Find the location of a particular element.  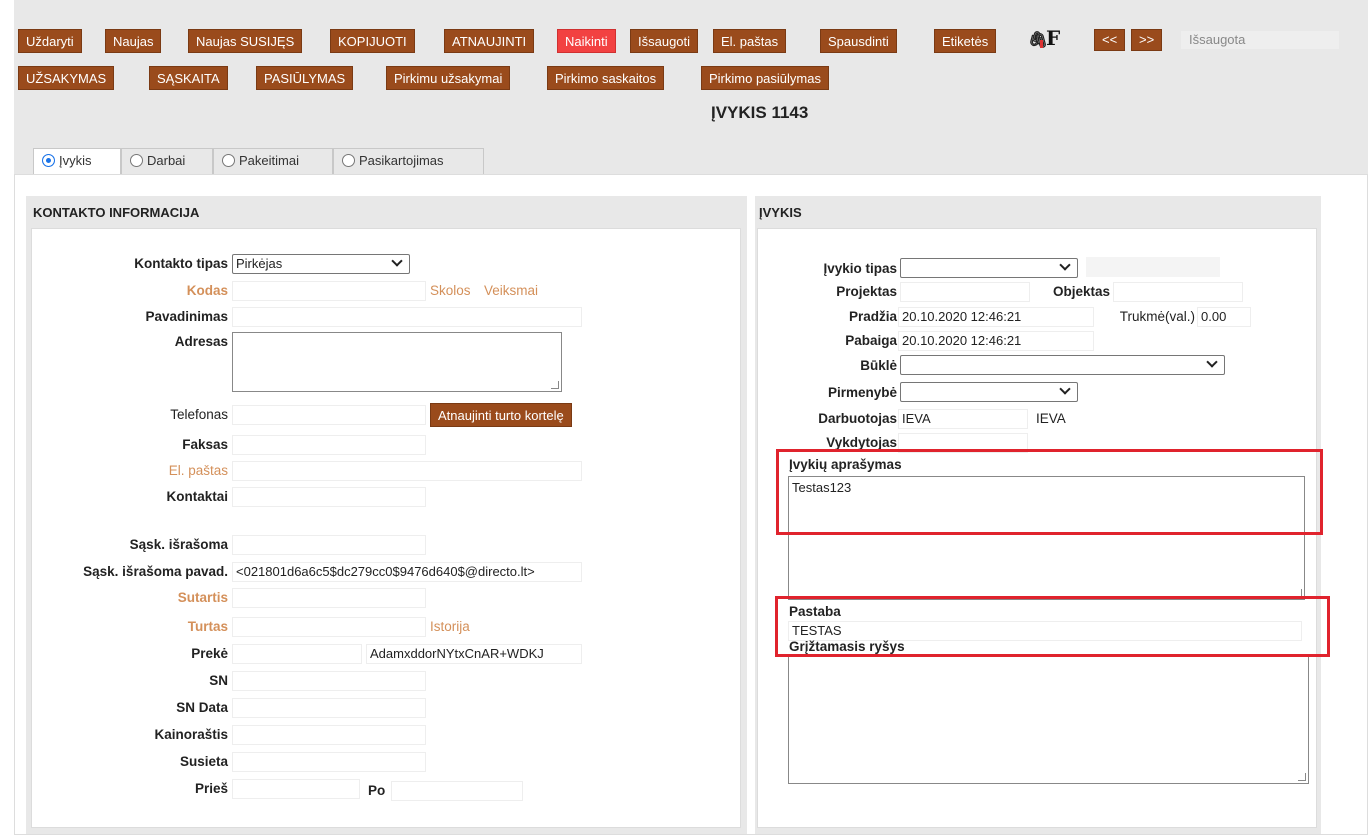

labels-button: Etiketės is located at coordinates (965, 41).